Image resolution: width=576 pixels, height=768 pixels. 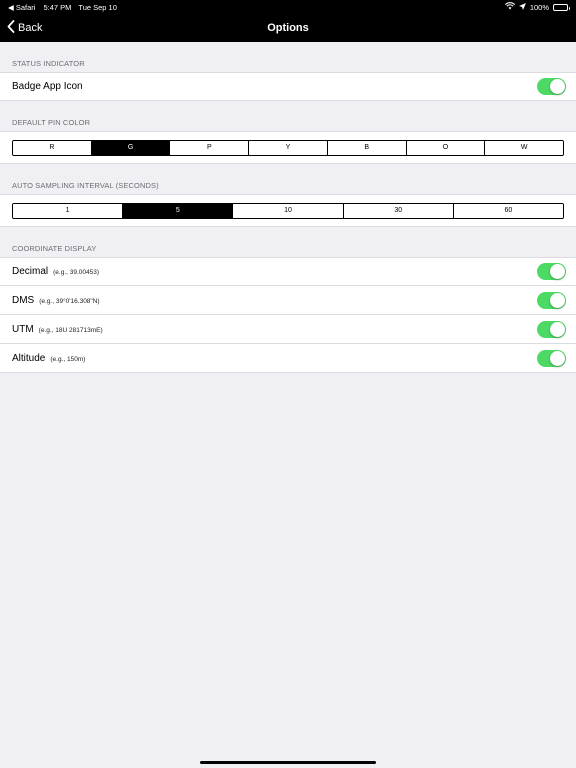 I want to click on coordinate-row-decimal: Decimal (e.g., 39.00453), so click(x=288, y=271).